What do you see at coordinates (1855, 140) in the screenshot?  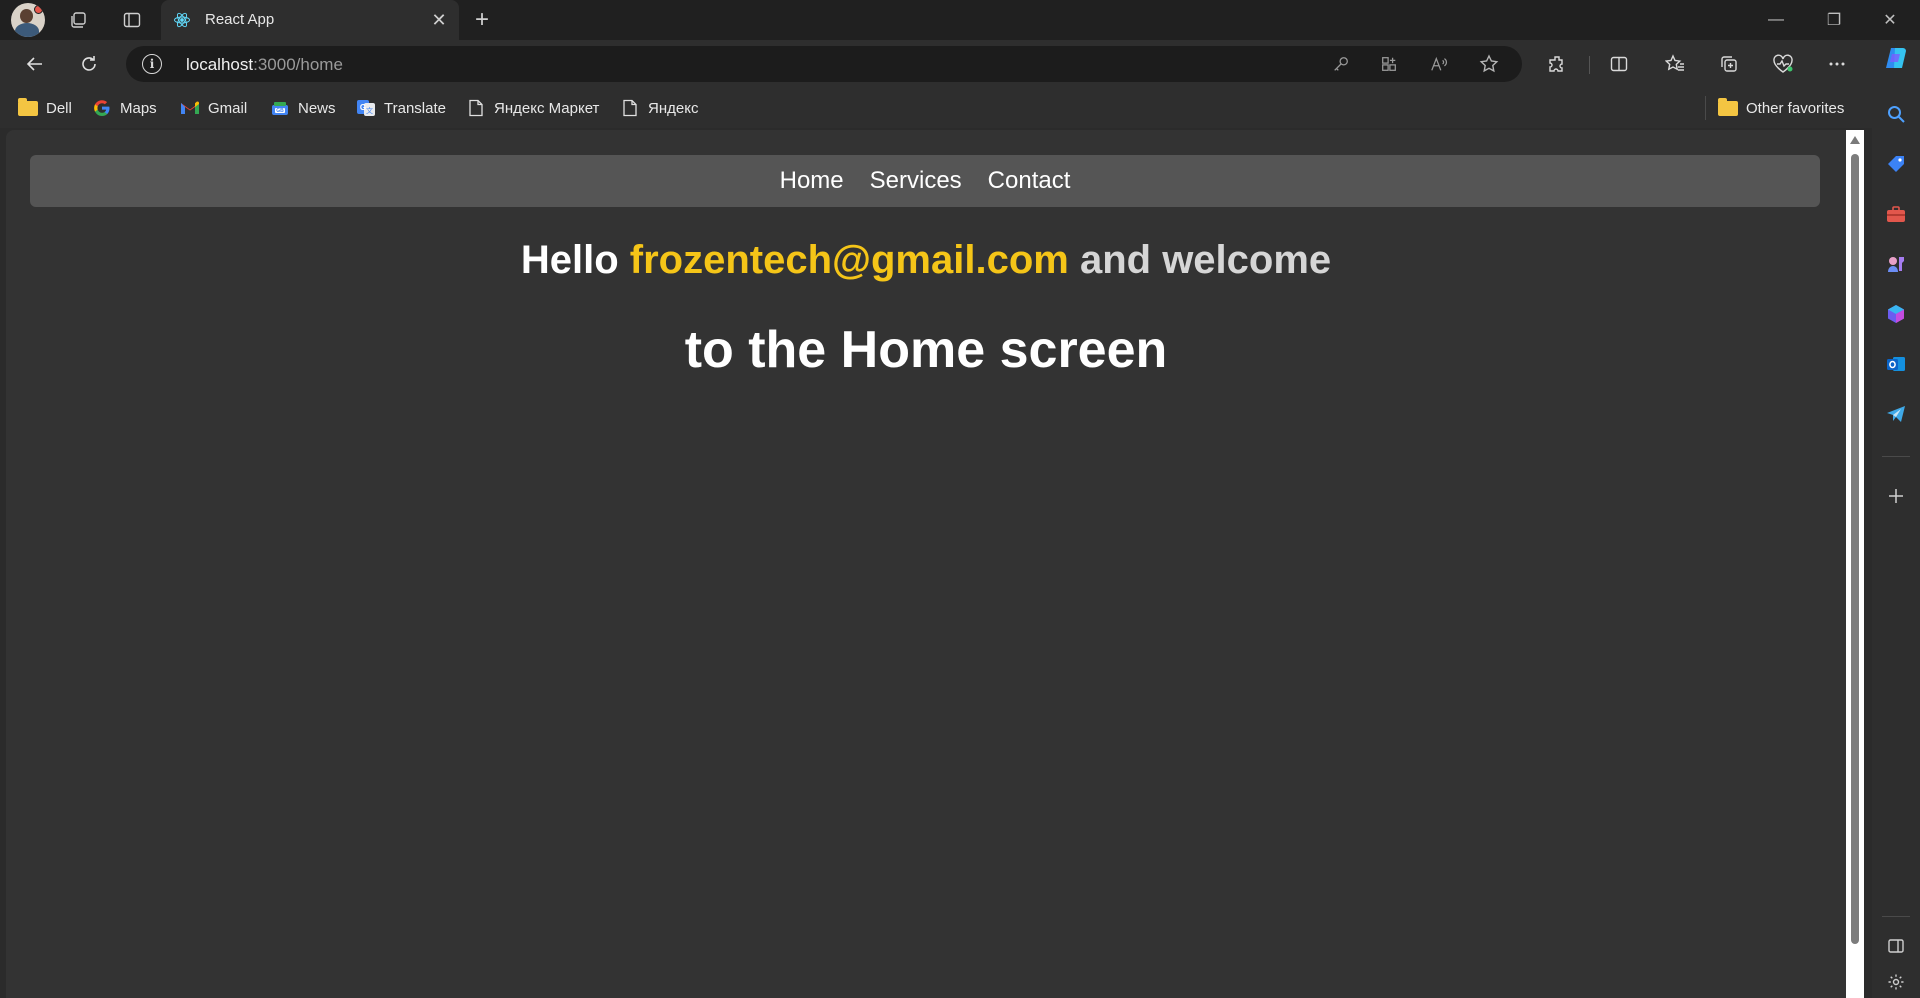 I see `scroll-up-arrow-icon` at bounding box center [1855, 140].